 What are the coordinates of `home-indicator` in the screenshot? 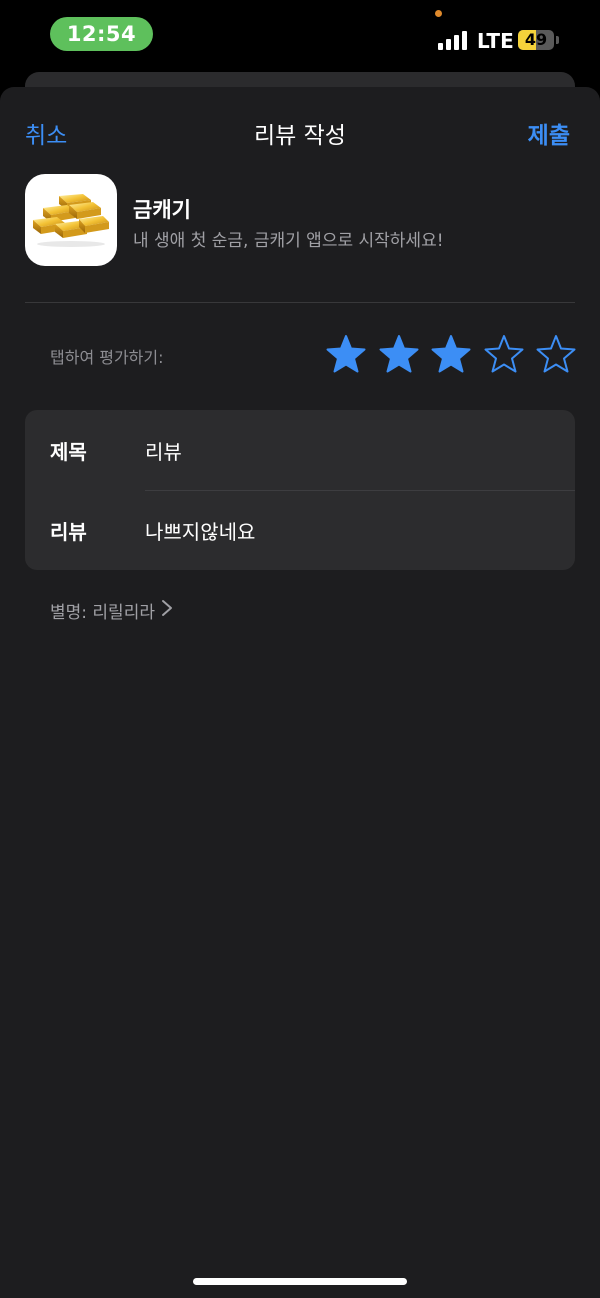 It's located at (300, 1281).